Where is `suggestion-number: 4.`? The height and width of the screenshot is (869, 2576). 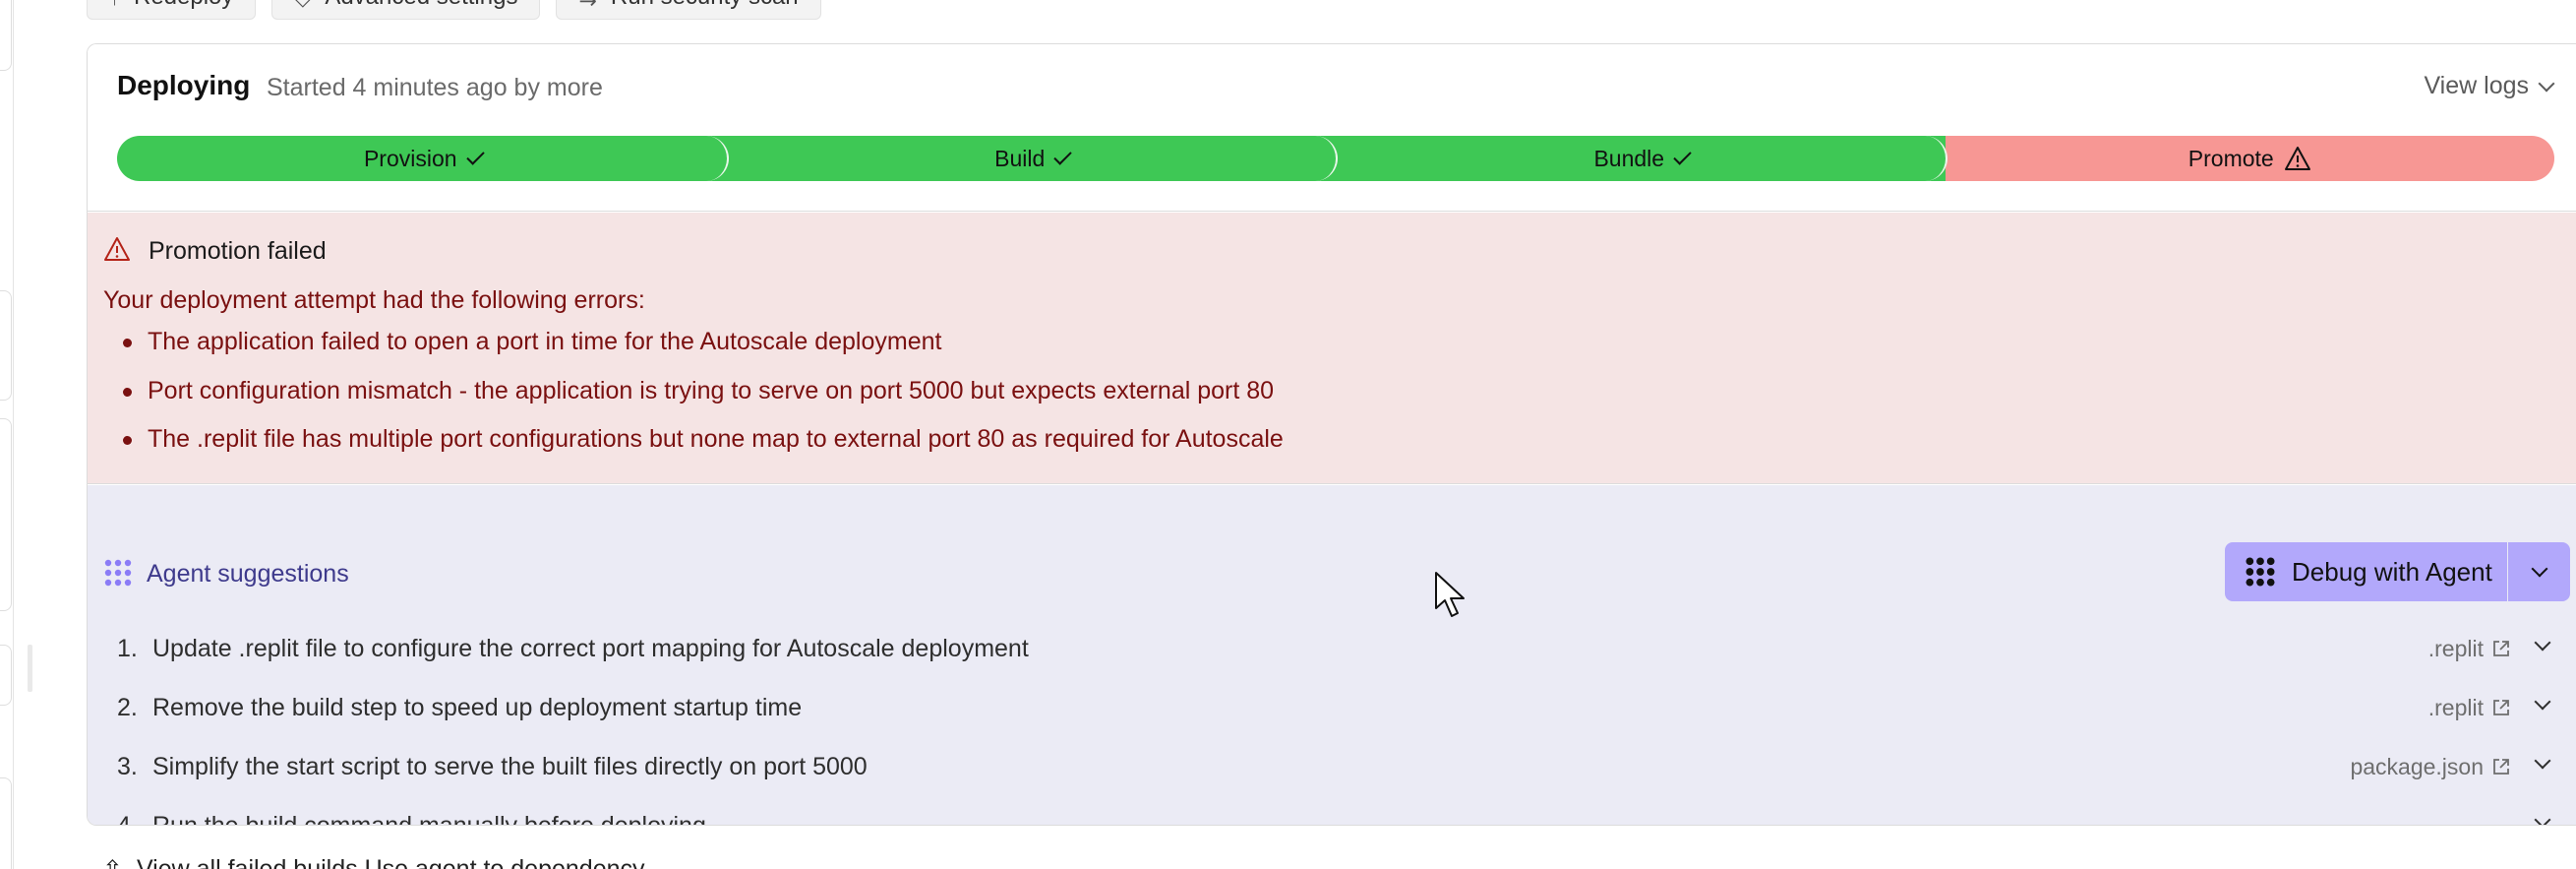
suggestion-number: 4. is located at coordinates (128, 818).